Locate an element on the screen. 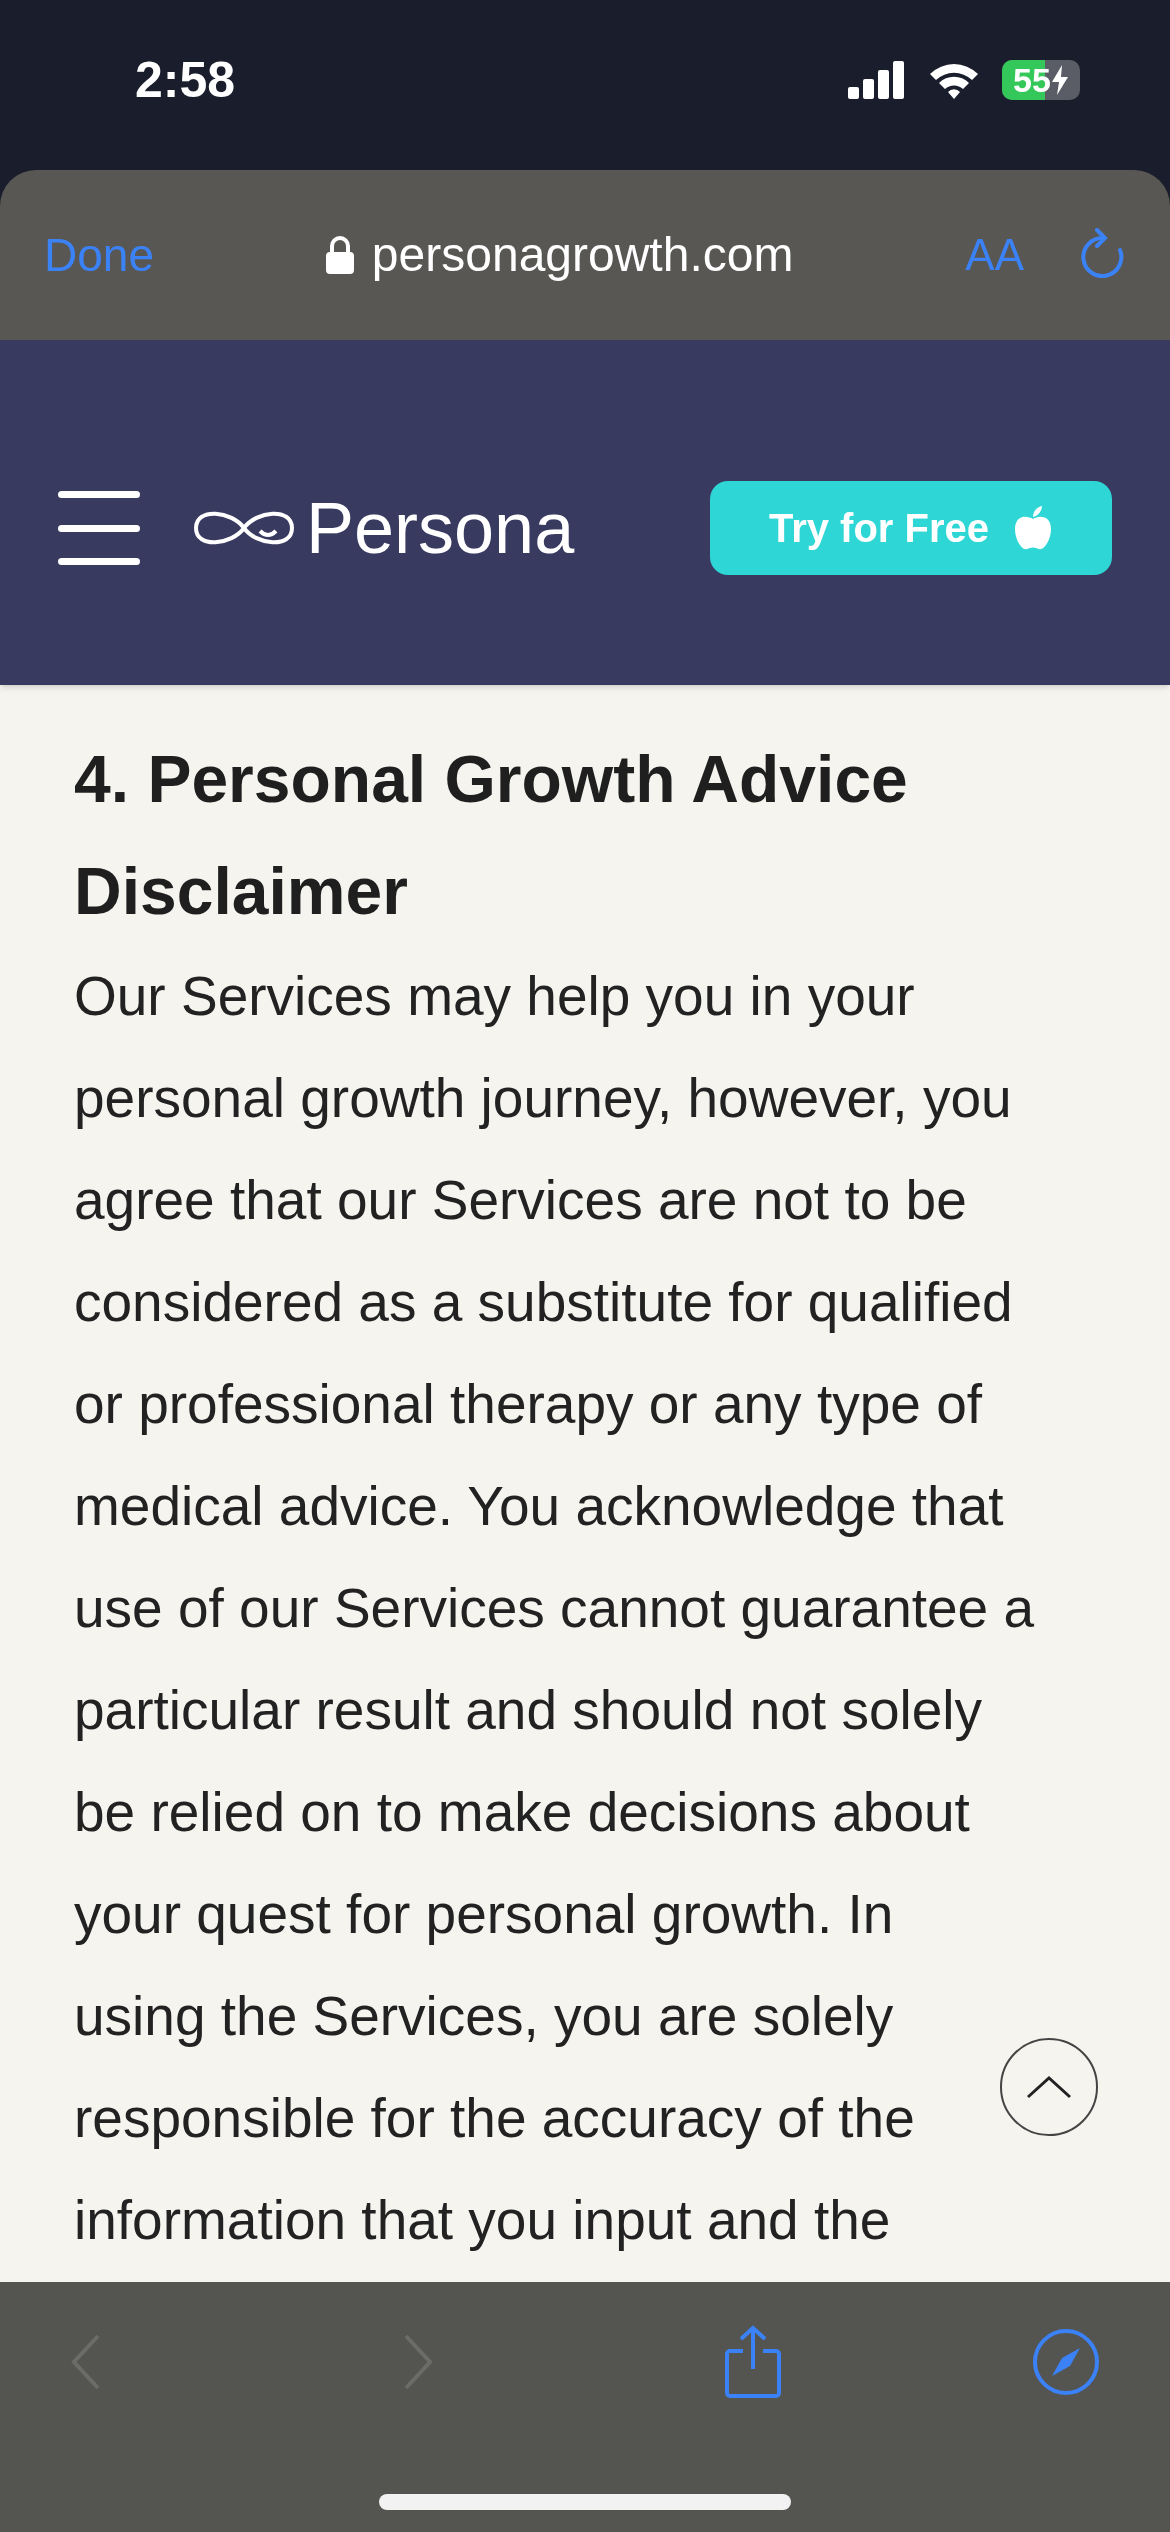 The width and height of the screenshot is (1170, 2532). done-button: Done is located at coordinates (99, 255).